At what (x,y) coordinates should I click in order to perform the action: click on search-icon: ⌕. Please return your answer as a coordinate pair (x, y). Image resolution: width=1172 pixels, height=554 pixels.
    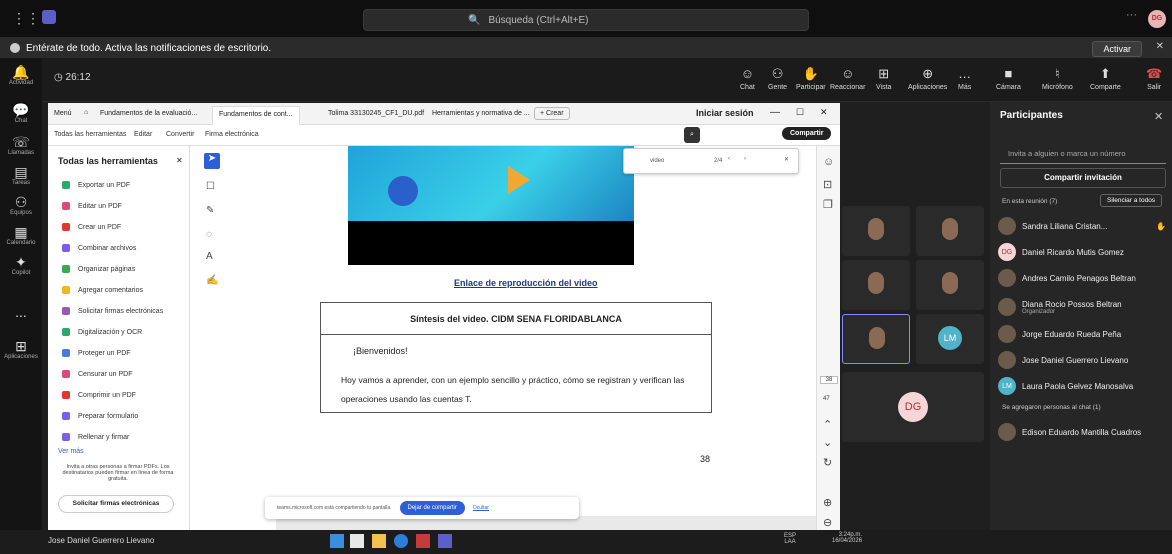
    Looking at the image, I should click on (692, 135).